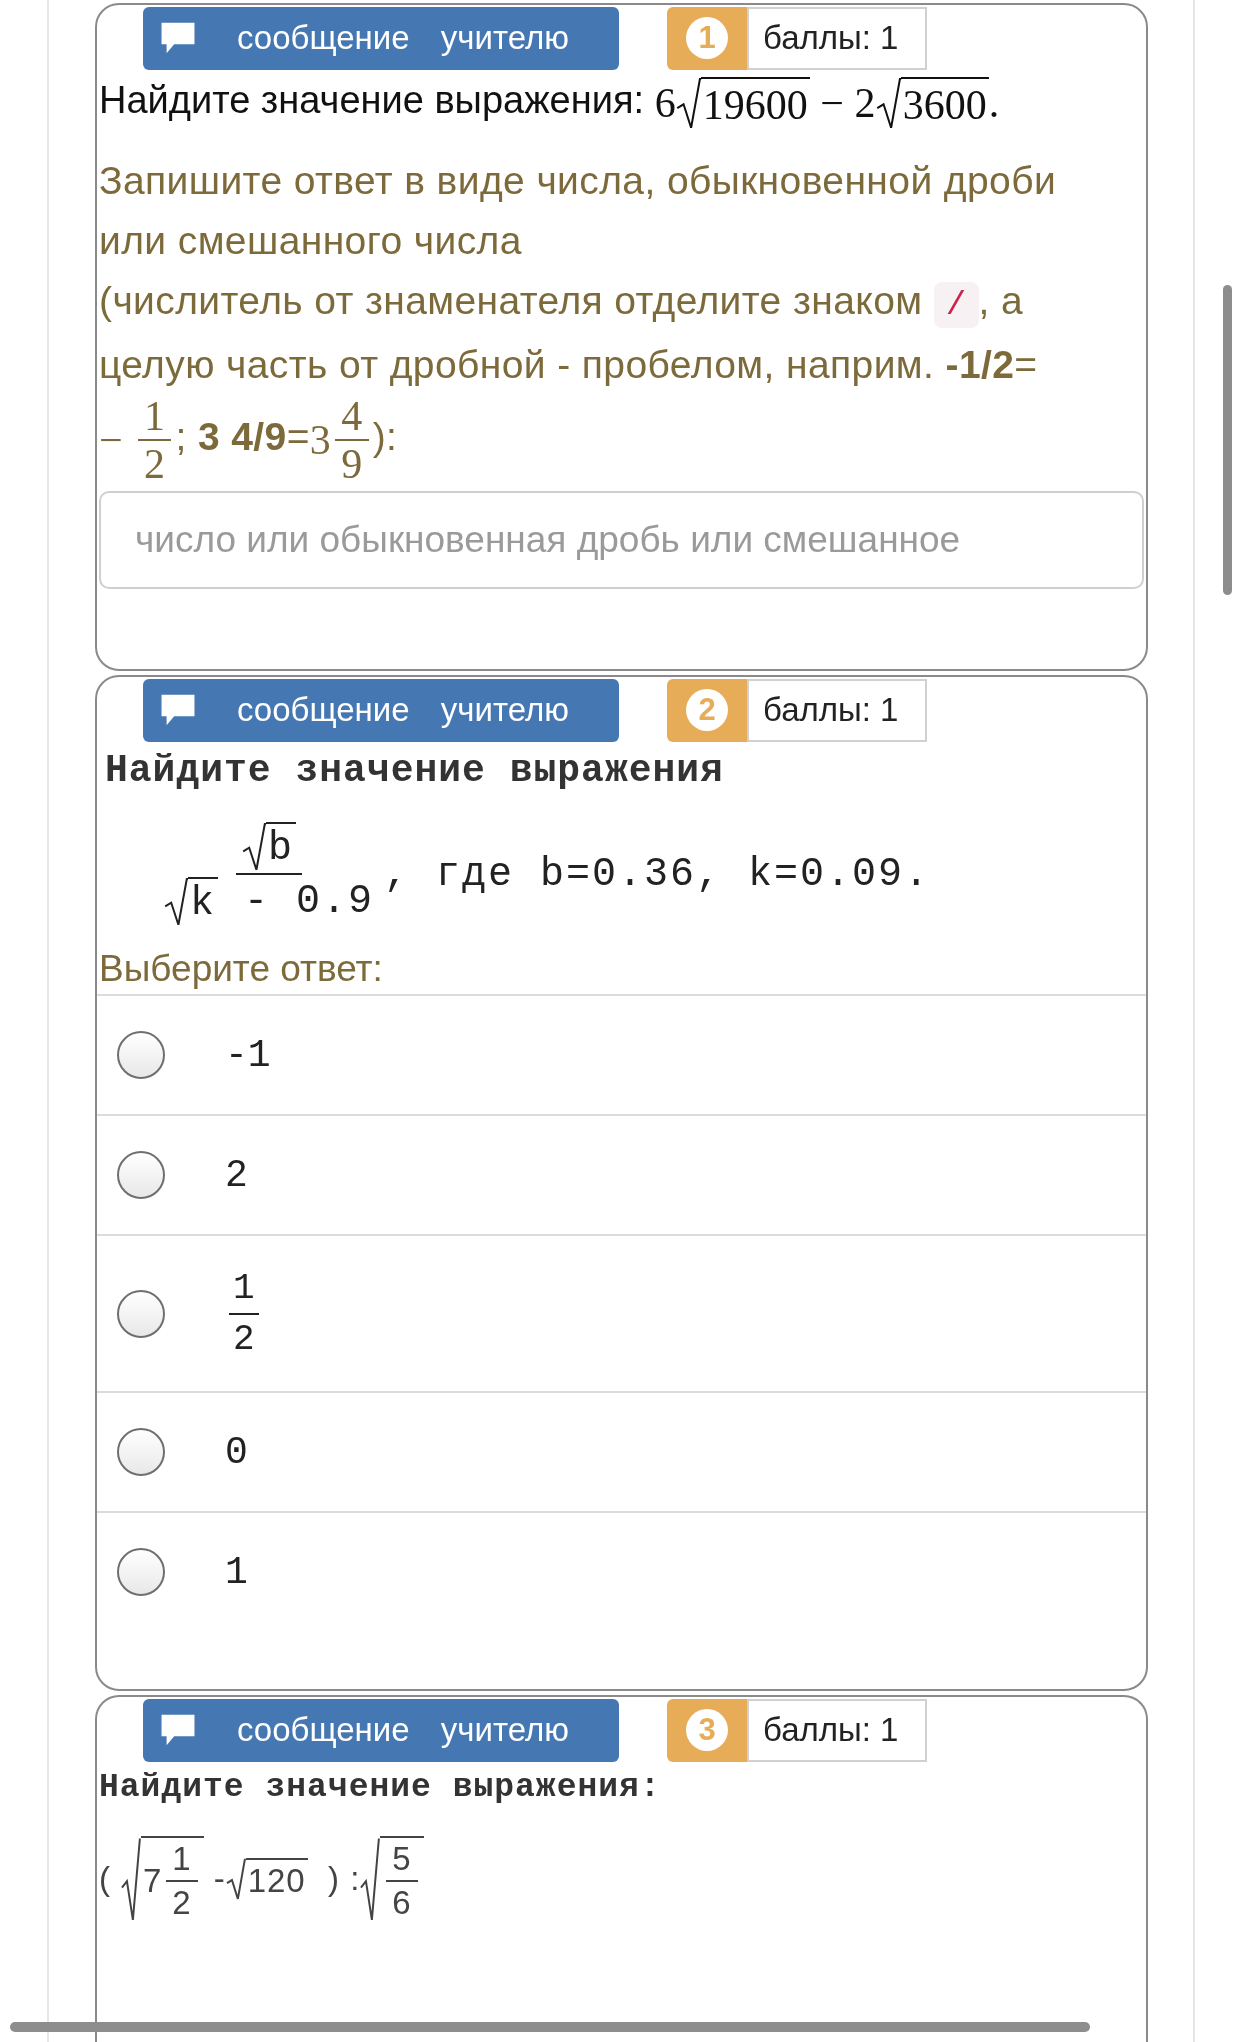 The width and height of the screenshot is (1242, 2042). I want to click on answer-field: число или обыкновенная дробь или смешанное, so click(621, 540).